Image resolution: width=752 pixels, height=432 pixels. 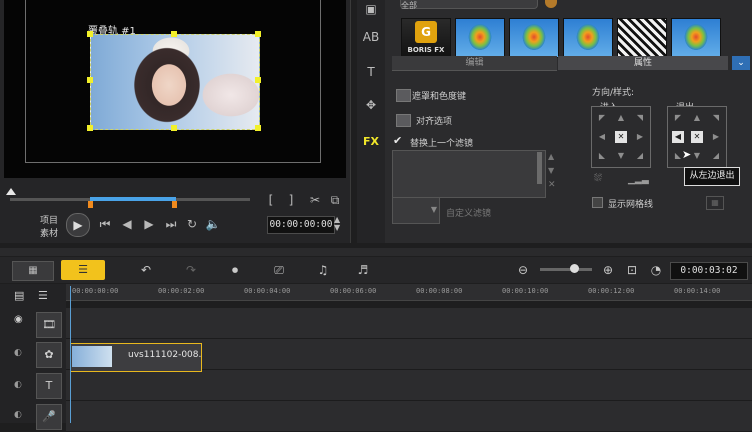 I want to click on filter-list-scrollbar, so click(x=539, y=168).